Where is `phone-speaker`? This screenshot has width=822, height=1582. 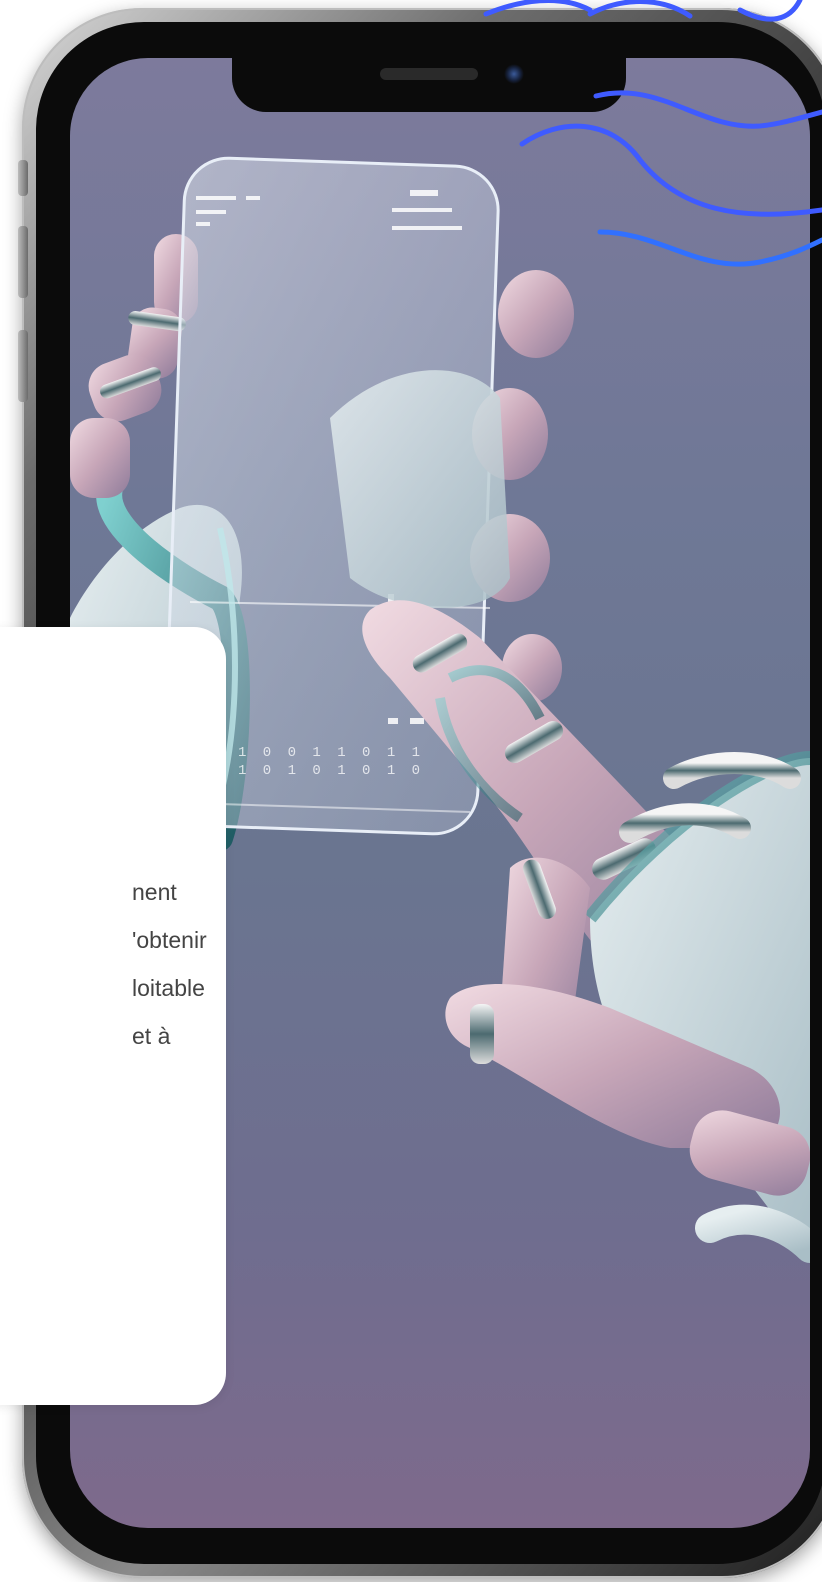 phone-speaker is located at coordinates (429, 74).